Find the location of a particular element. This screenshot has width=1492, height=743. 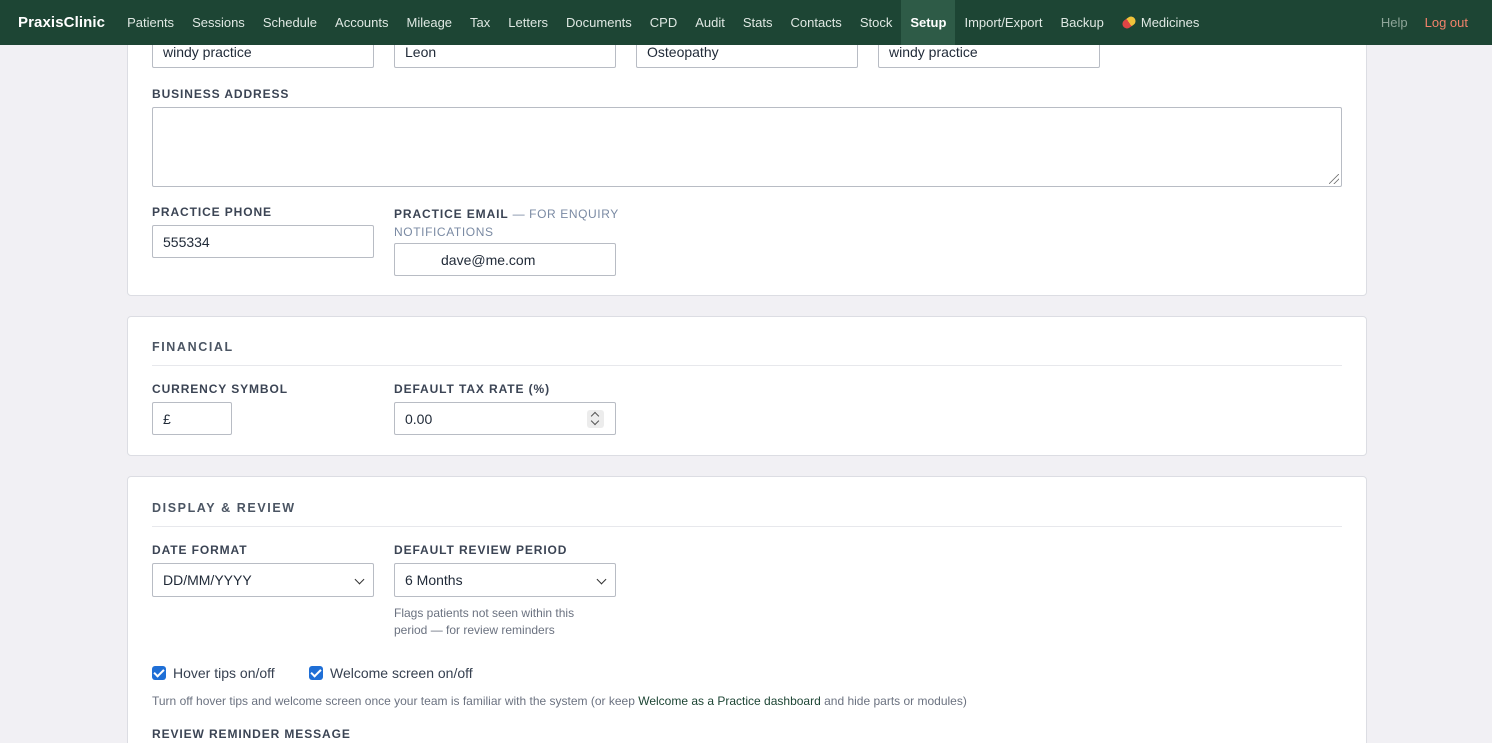

nav-letters: Letters is located at coordinates (528, 22).